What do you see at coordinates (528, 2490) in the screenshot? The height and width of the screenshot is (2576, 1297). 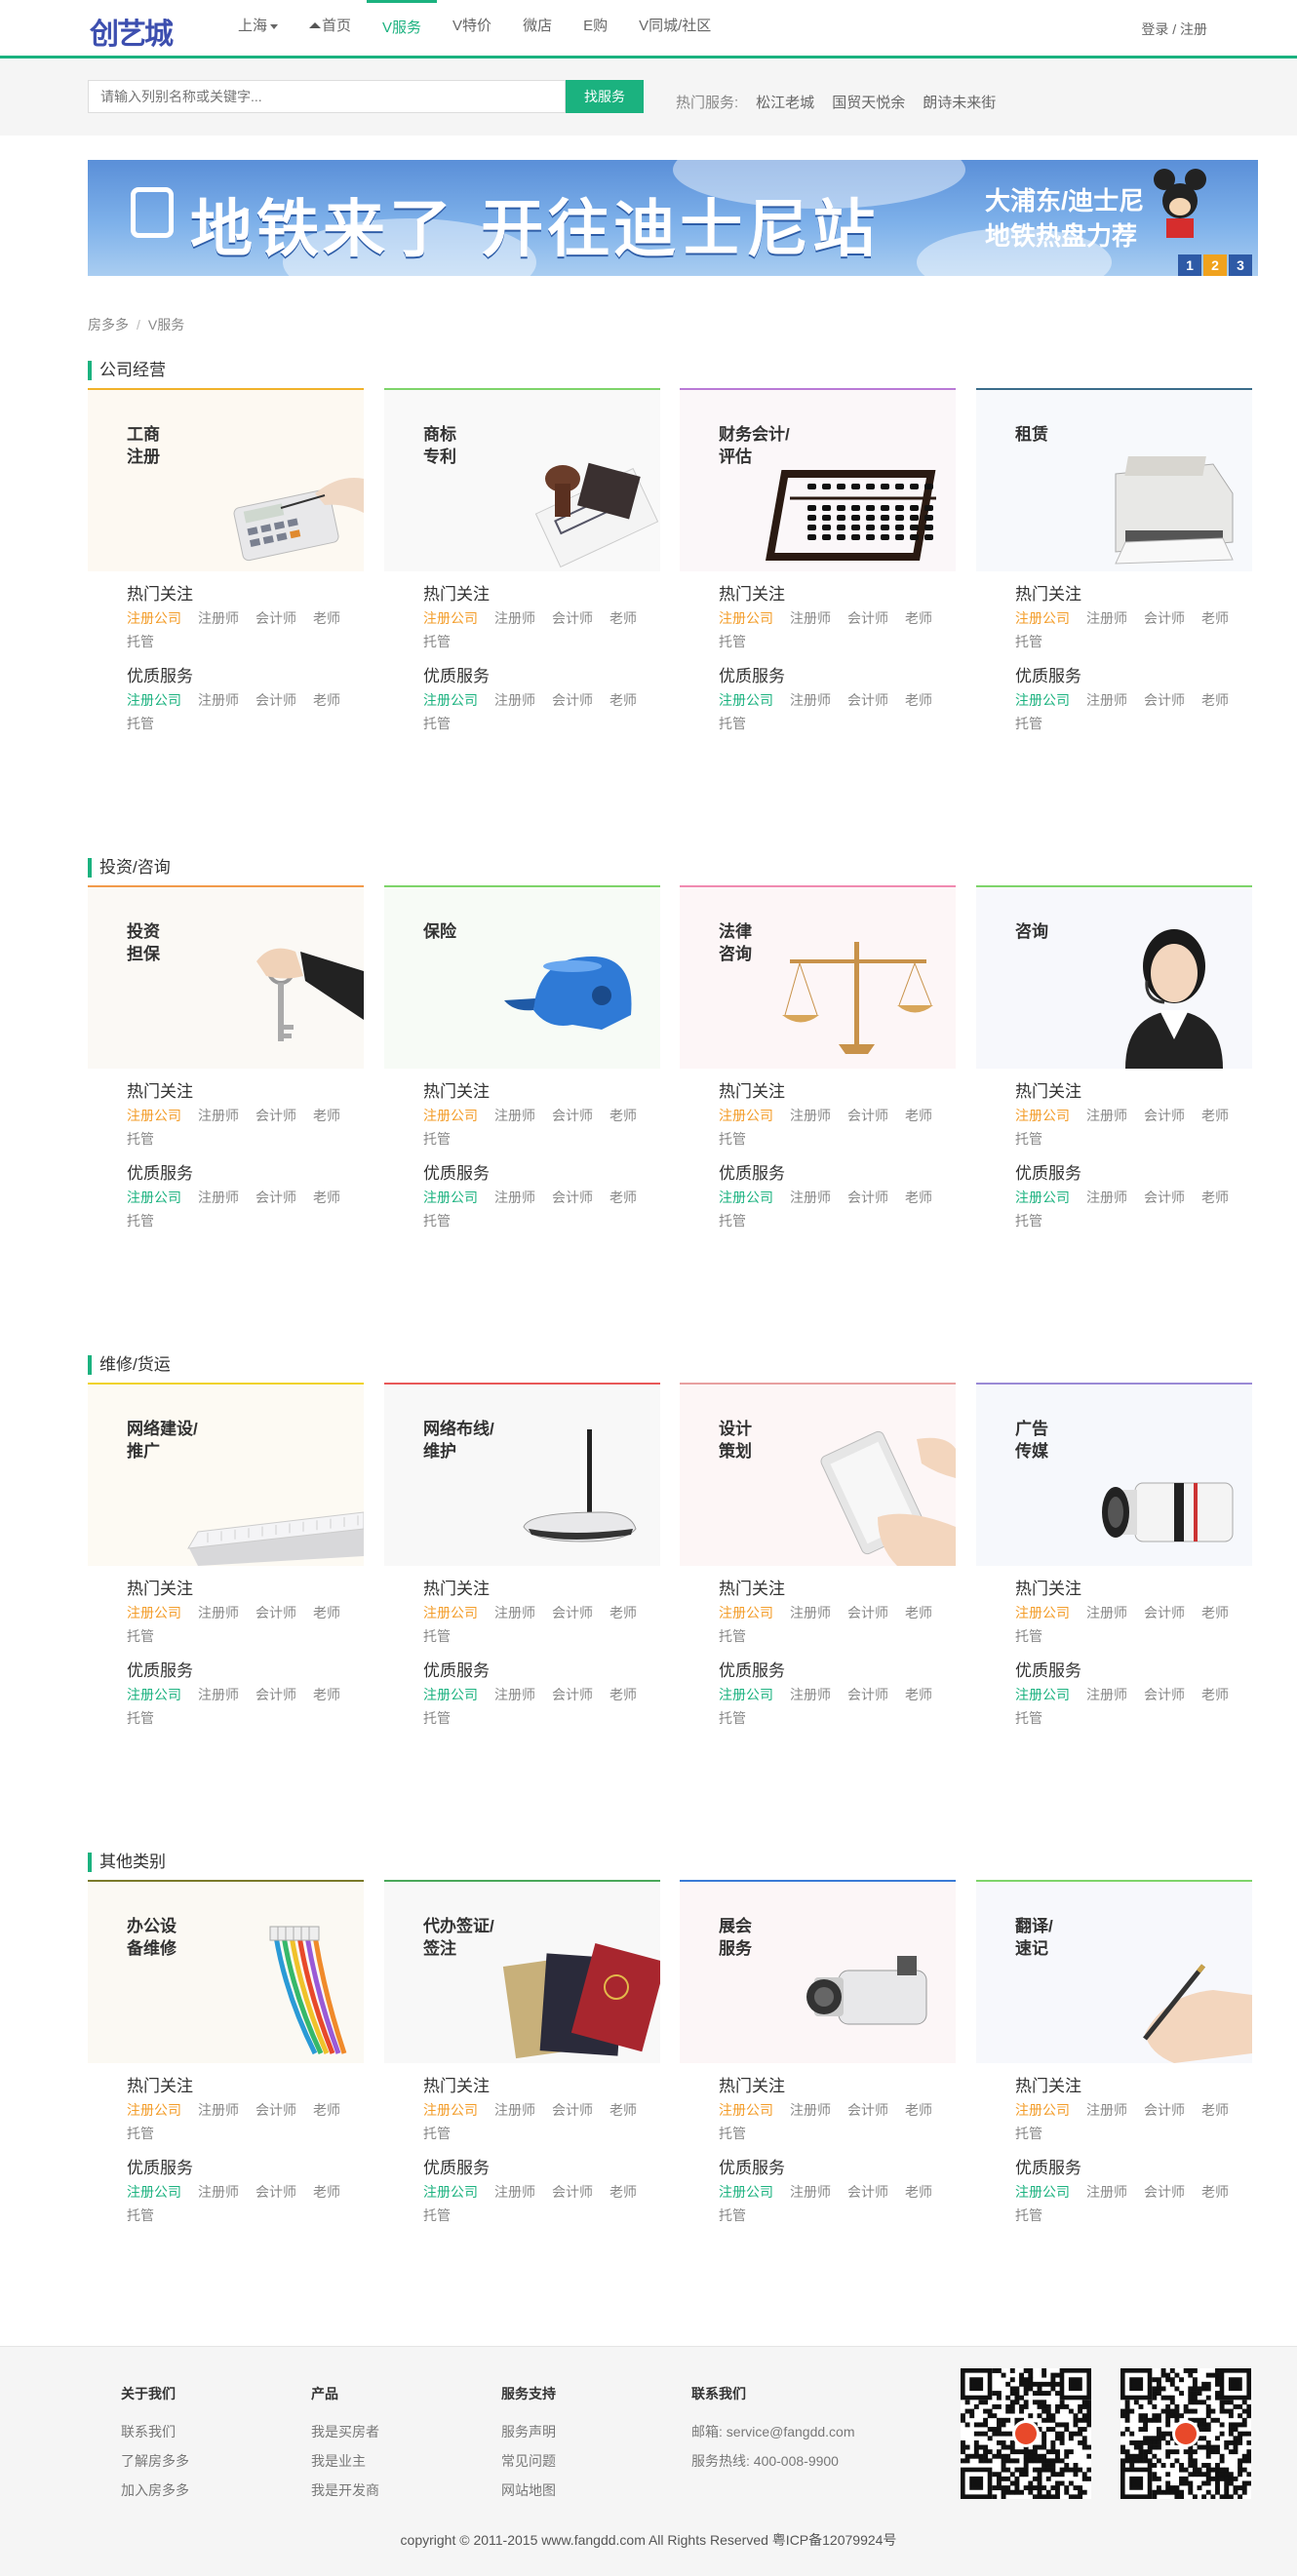 I see `footer-link: 网站地图` at bounding box center [528, 2490].